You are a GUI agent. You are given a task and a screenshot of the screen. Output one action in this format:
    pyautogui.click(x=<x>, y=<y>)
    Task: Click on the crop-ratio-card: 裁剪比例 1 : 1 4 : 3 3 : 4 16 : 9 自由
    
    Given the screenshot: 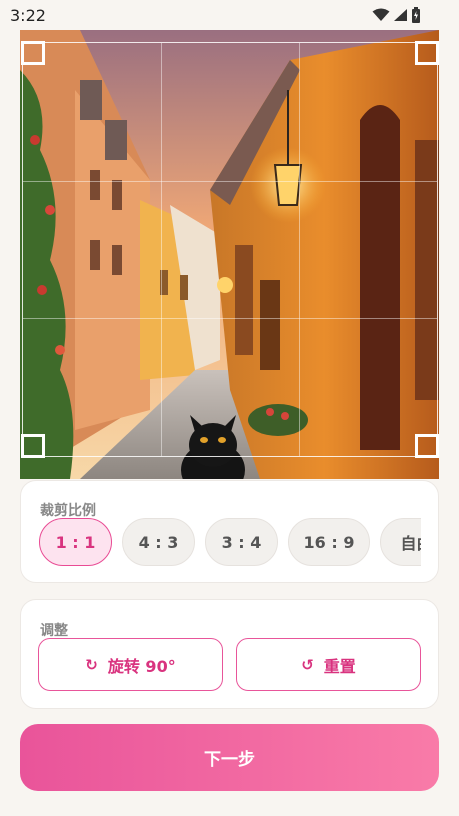 What is the action you would take?
    pyautogui.click(x=229, y=531)
    